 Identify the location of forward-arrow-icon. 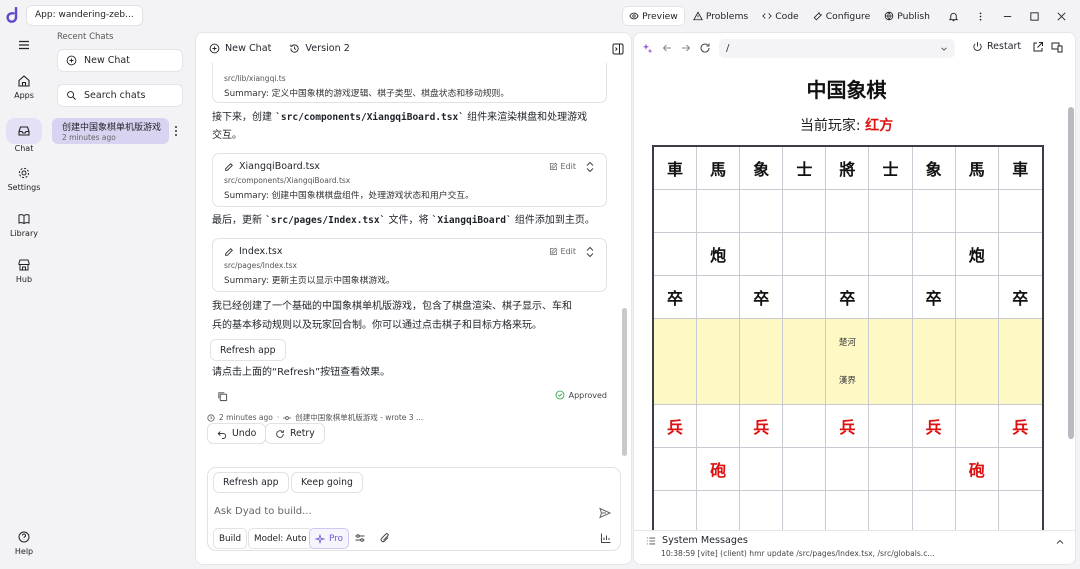
(686, 48).